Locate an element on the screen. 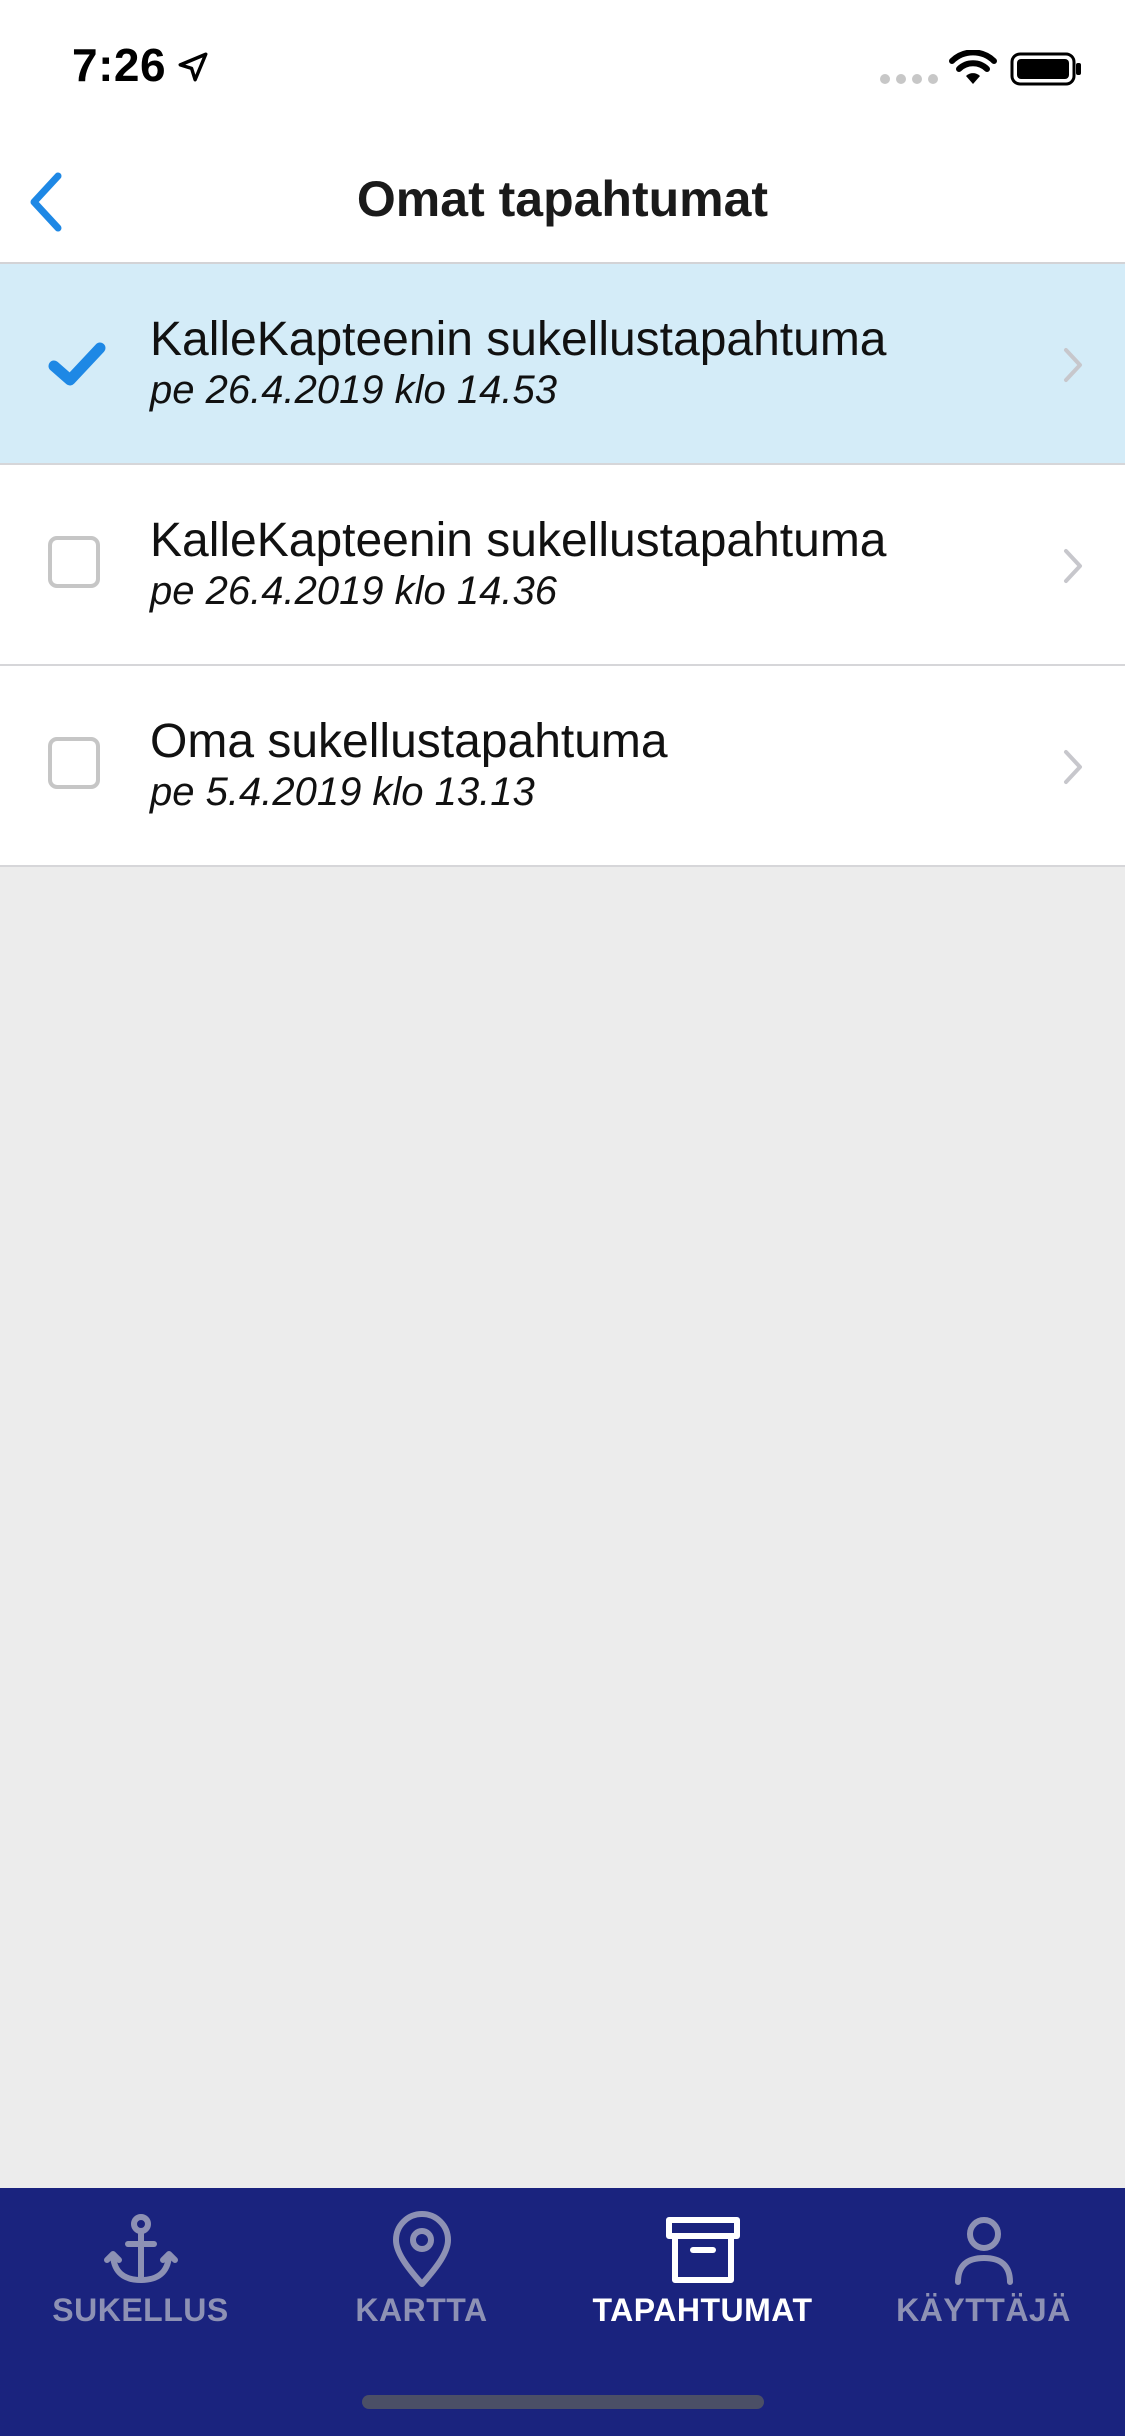  tab-kartta: KARTTA is located at coordinates (421, 2273).